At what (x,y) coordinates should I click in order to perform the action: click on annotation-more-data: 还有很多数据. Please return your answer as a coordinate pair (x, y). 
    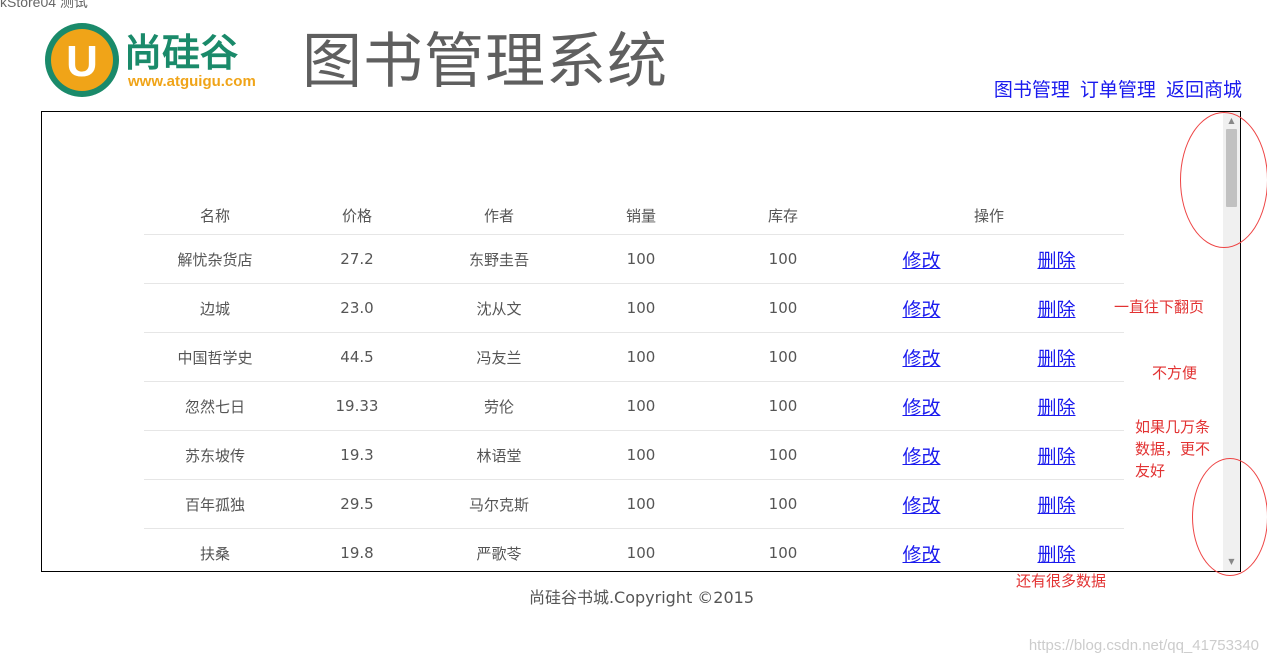
    Looking at the image, I should click on (1061, 581).